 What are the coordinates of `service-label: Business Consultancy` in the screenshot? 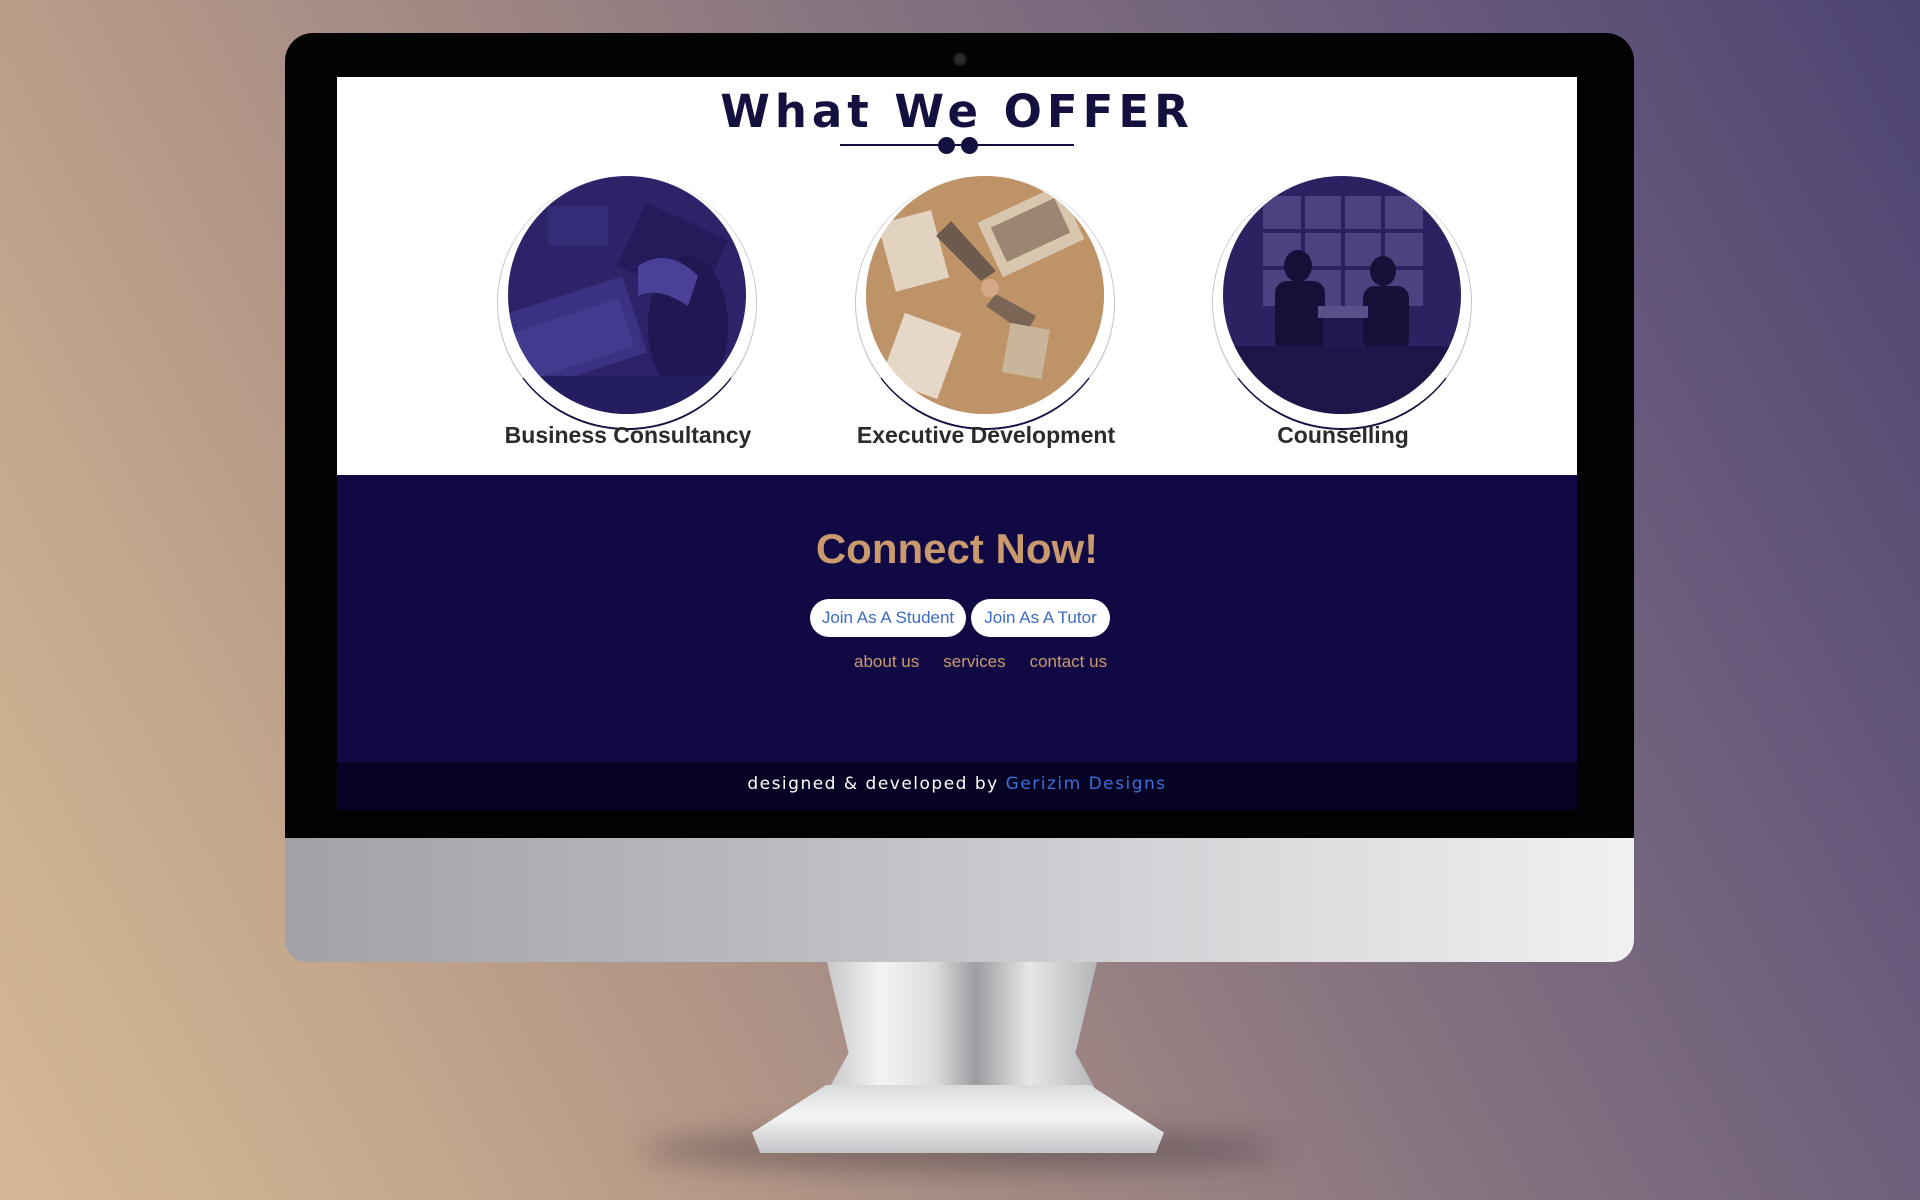 It's located at (628, 435).